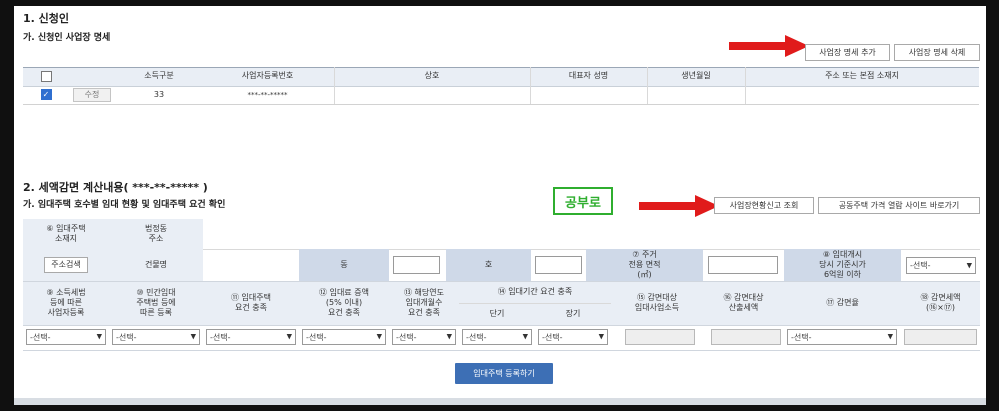 The height and width of the screenshot is (411, 999). What do you see at coordinates (497, 337) in the screenshot?
I see `short-term-select: -선택- ▼` at bounding box center [497, 337].